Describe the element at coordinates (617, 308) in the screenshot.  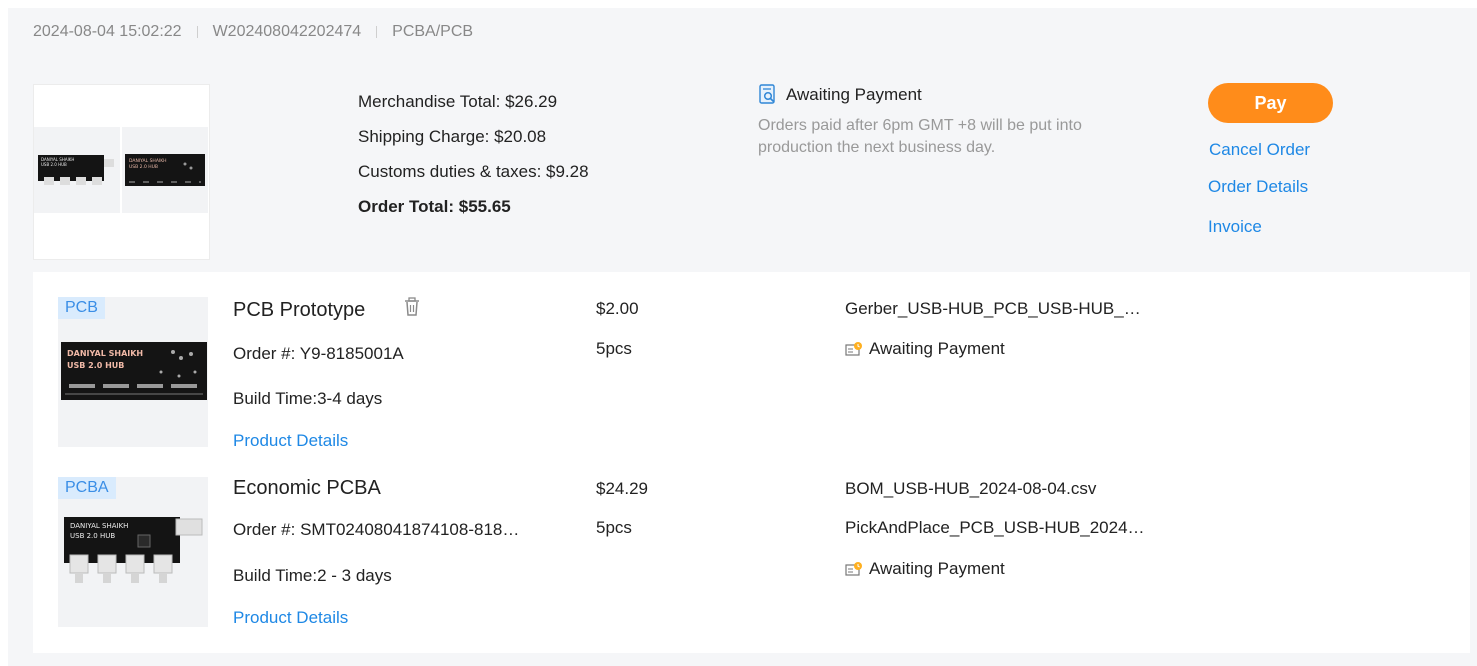
I see `item-price: $2.00` at that location.